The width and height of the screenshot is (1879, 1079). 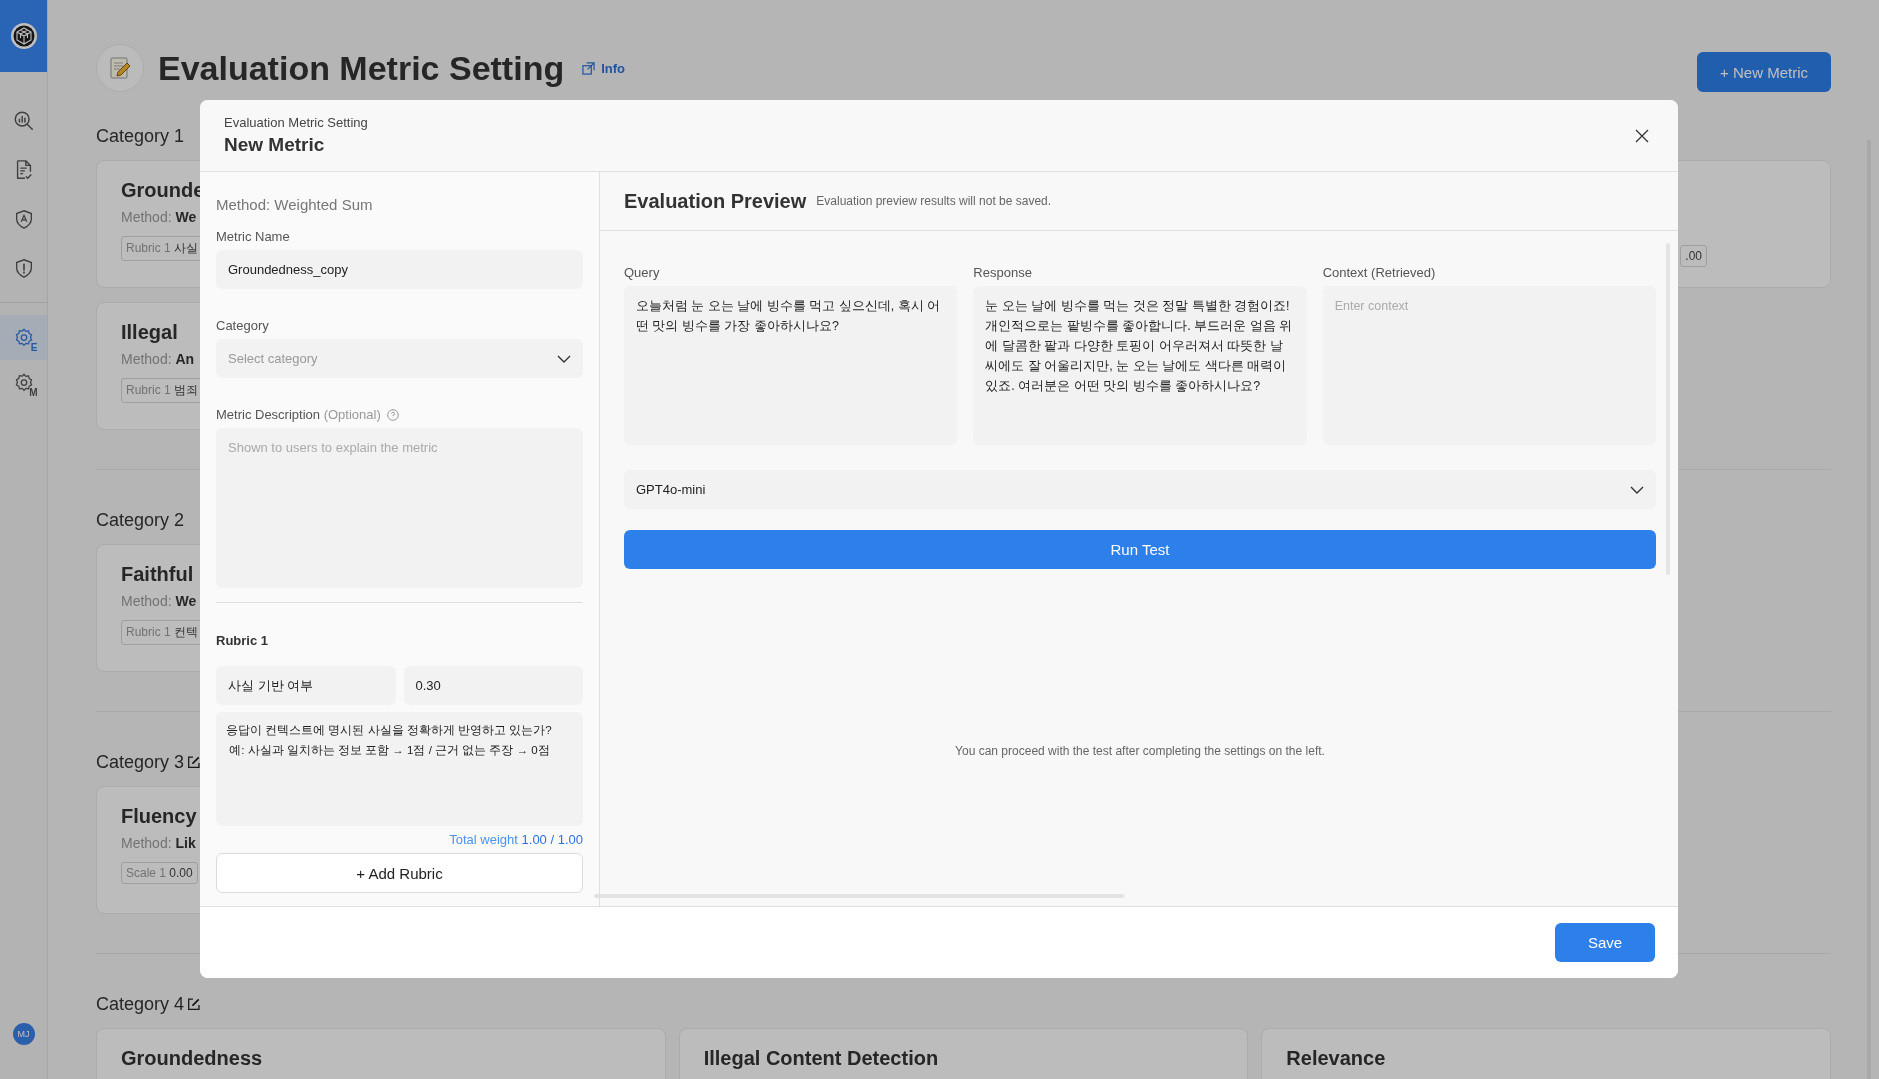 I want to click on rubric-name-field: 사실 기반 여부, so click(x=306, y=685).